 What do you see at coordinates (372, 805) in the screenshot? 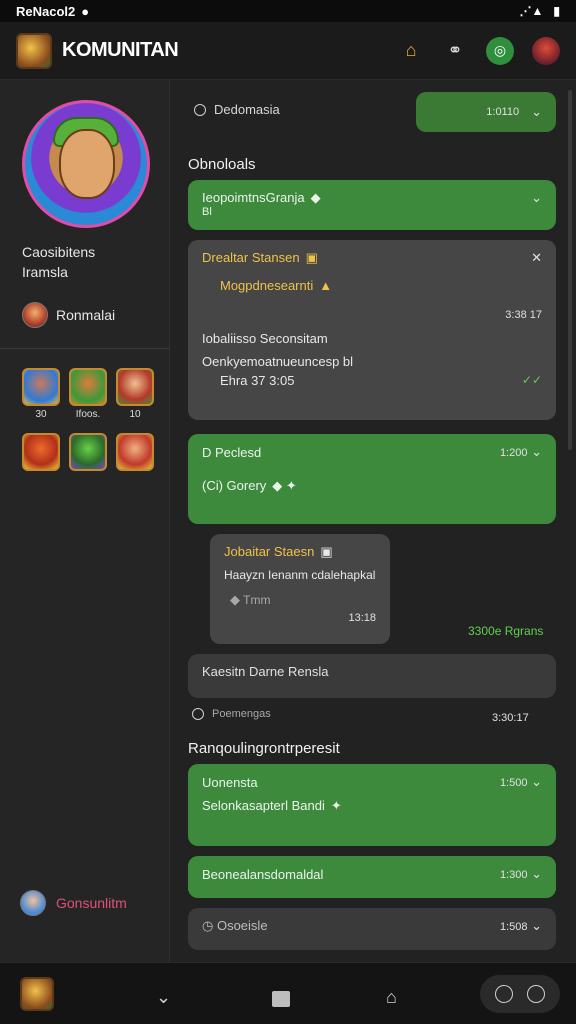
I see `message-card: Uonensta 1:500 ⌄ Selonkasapterl Bandi ✦` at bounding box center [372, 805].